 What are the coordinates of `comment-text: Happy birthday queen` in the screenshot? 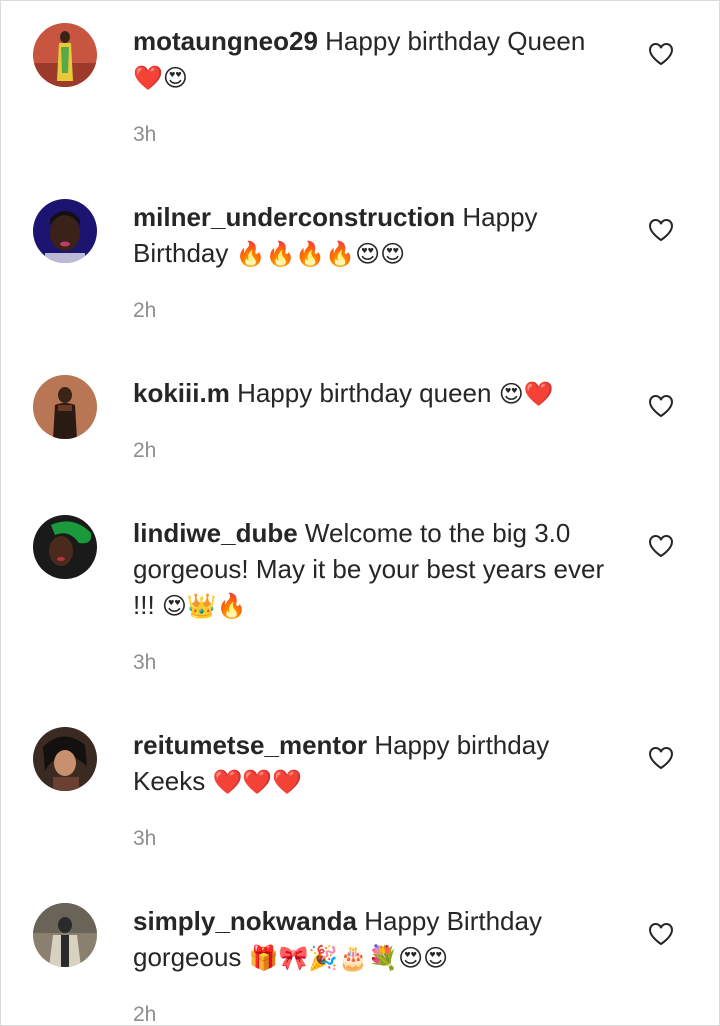 It's located at (364, 393).